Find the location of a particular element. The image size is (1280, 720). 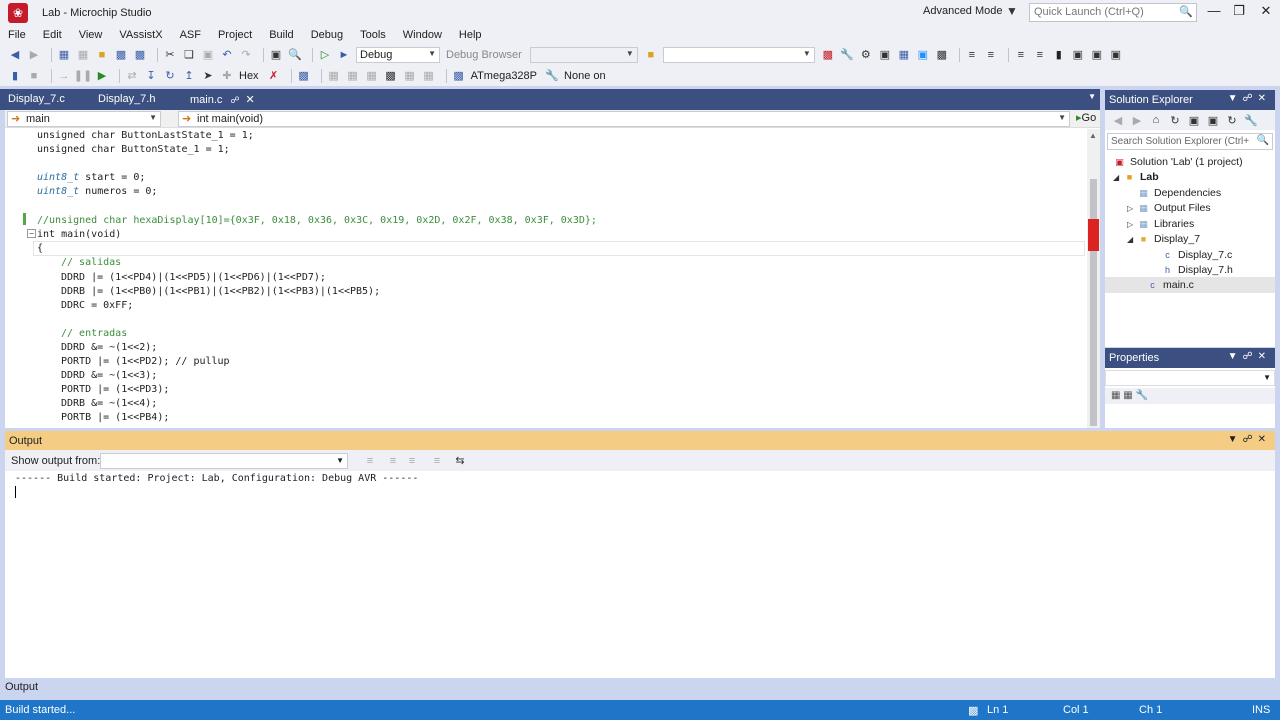

collapse-icon: − is located at coordinates (31, 233).